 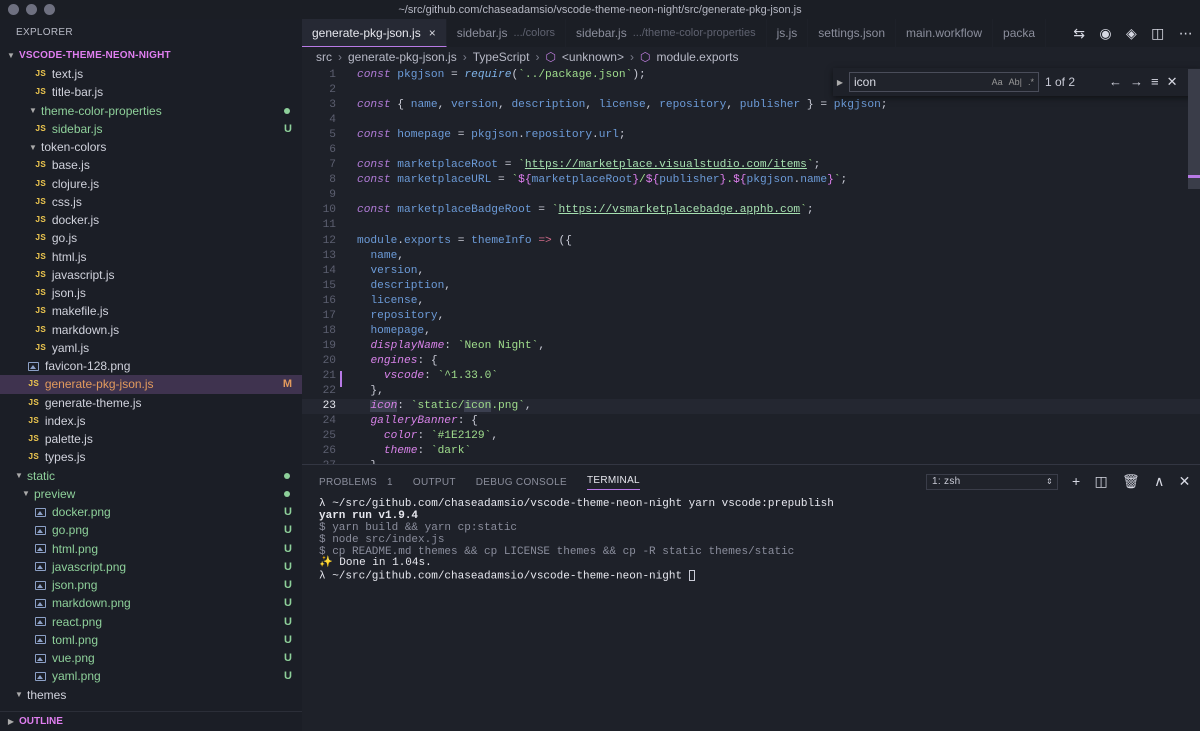 I want to click on editor-tab: sidebar.js .../theme-color-properties, so click(x=666, y=33).